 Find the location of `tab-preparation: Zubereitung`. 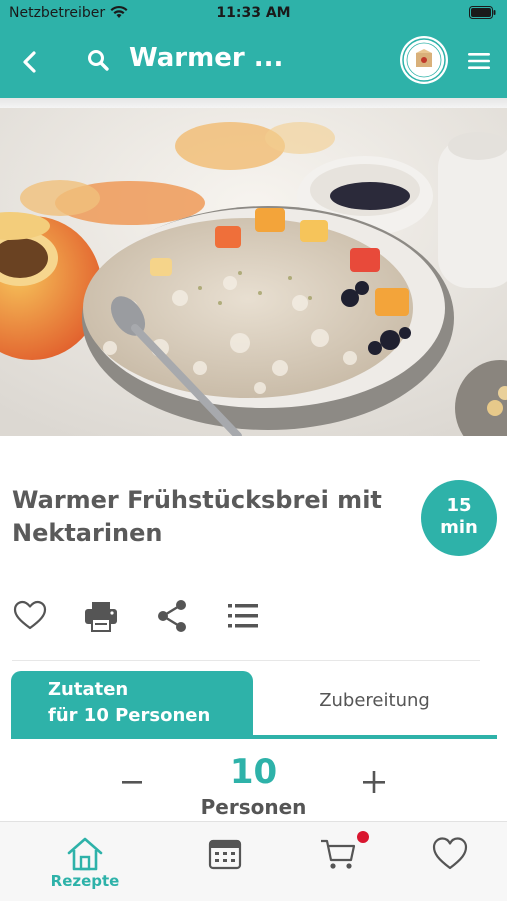

tab-preparation: Zubereitung is located at coordinates (374, 703).